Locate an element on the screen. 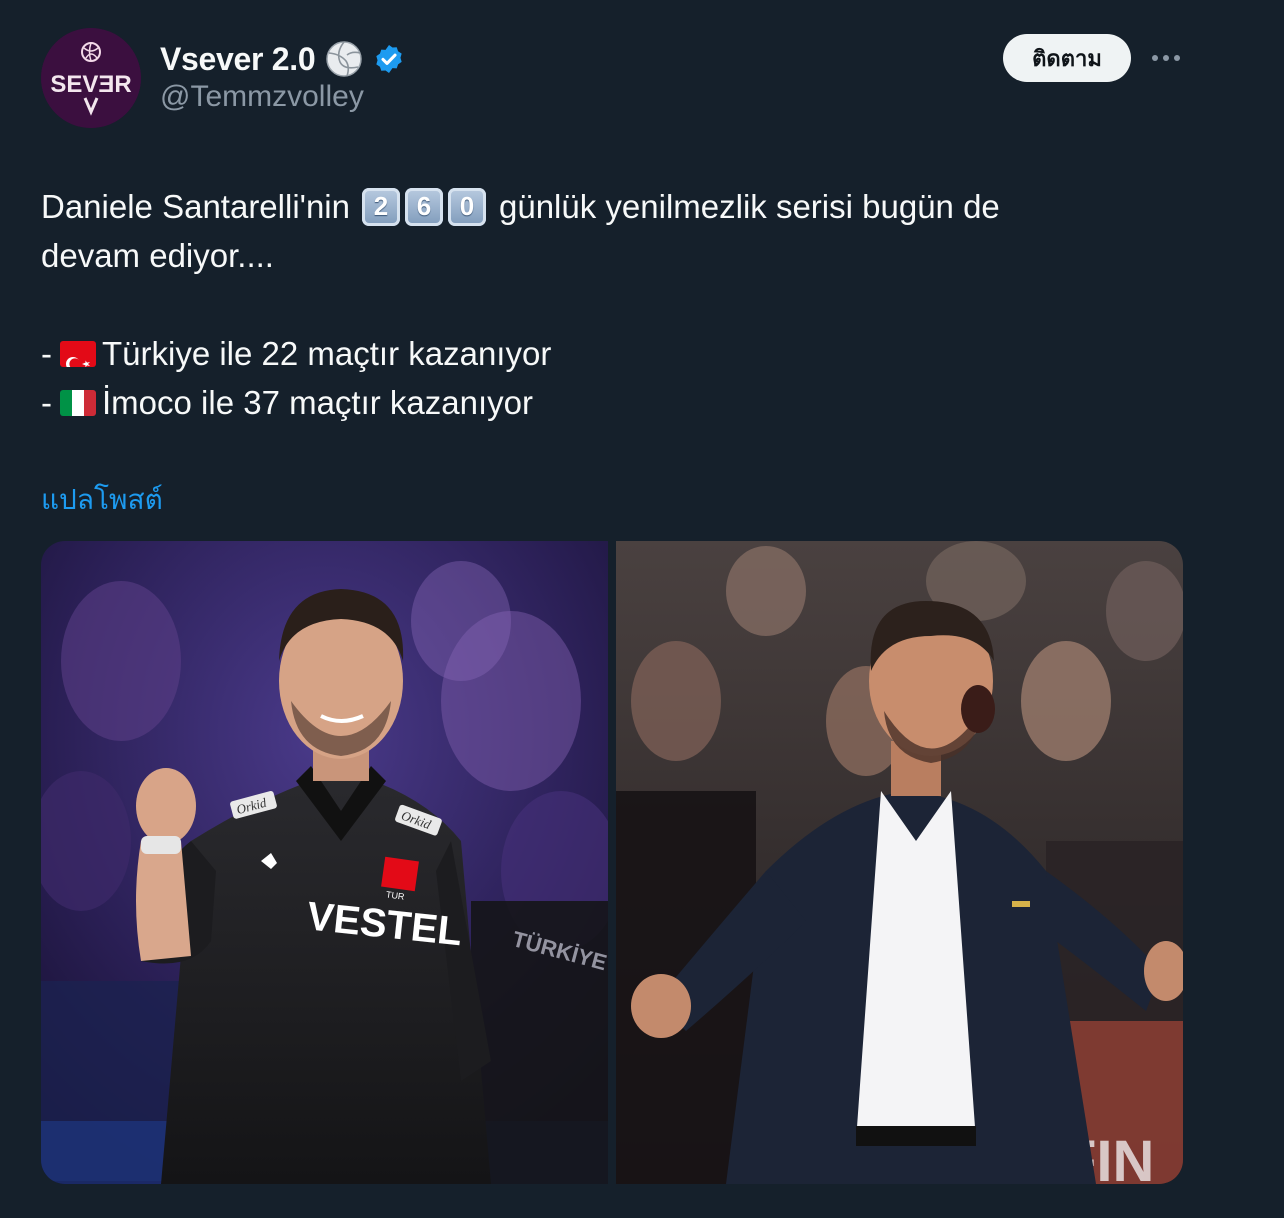 This screenshot has height=1218, width=1284. tweet-bullet-2: - İmoco ile 37 maçtır kazanıyor is located at coordinates (621, 402).